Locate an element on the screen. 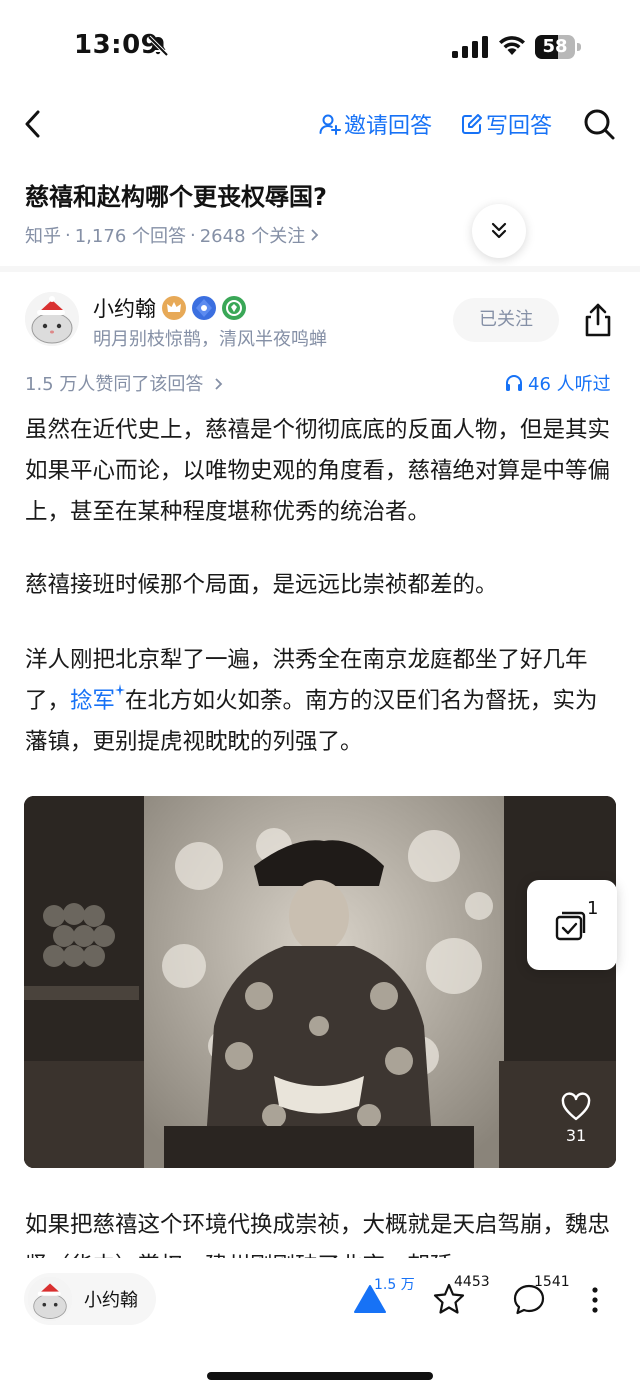 Image resolution: width=640 pixels, height=1390 pixels. section-divider is located at coordinates (320, 269).